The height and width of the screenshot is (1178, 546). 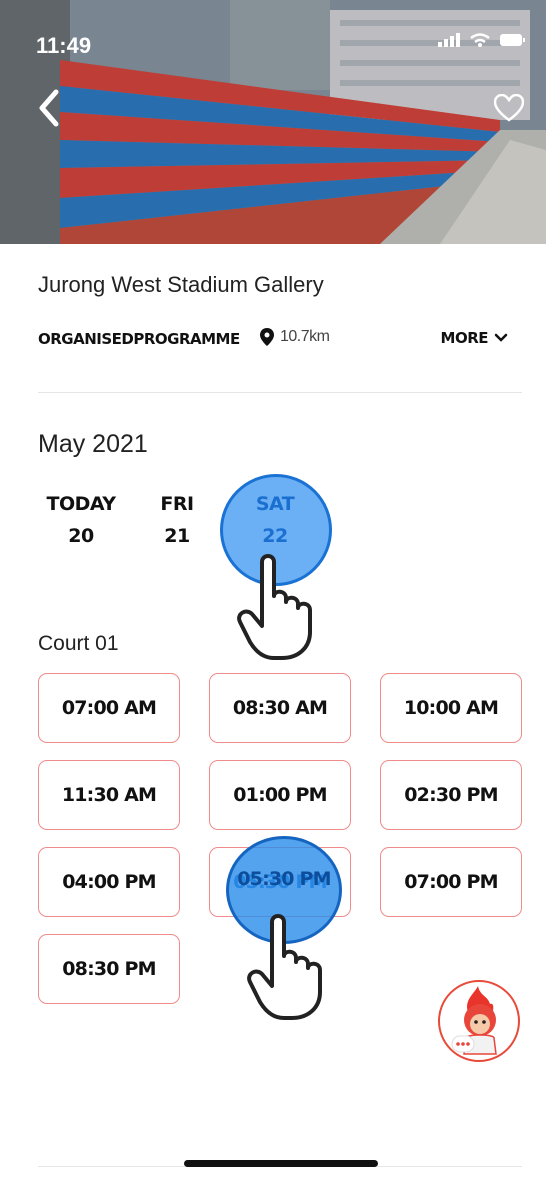 I want to click on status-time: 11:49, so click(x=64, y=45).